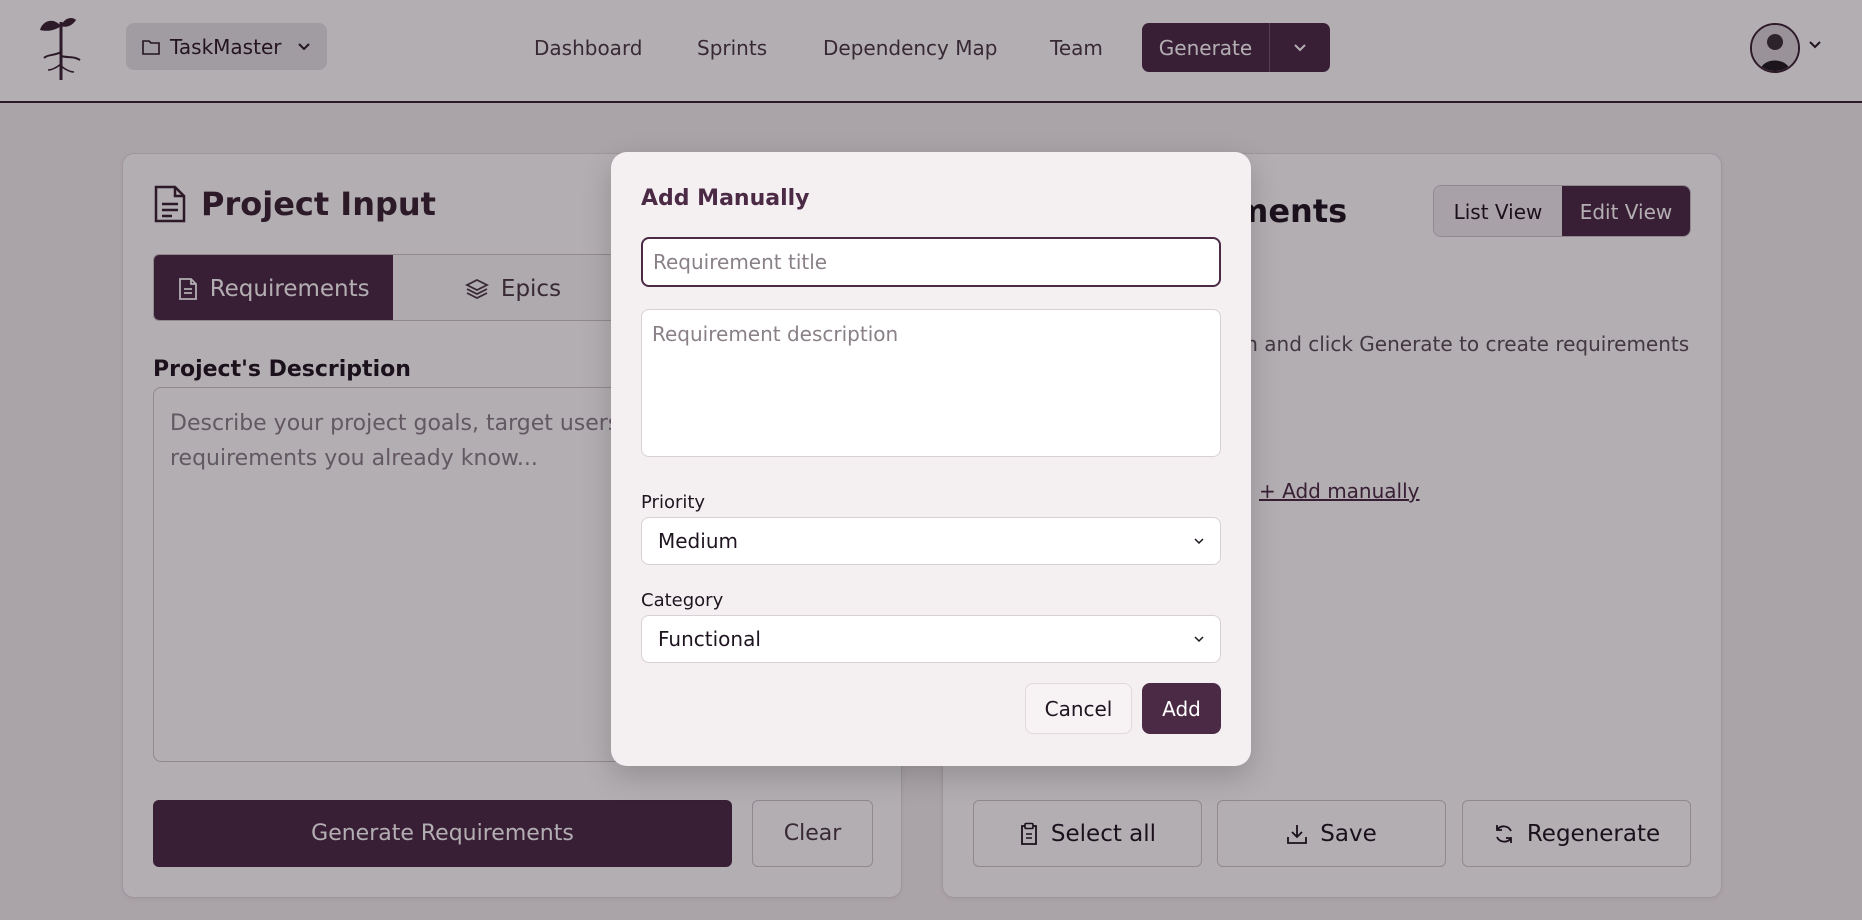 This screenshot has height=920, width=1862. Describe the element at coordinates (682, 600) in the screenshot. I see `category-label: Category` at that location.